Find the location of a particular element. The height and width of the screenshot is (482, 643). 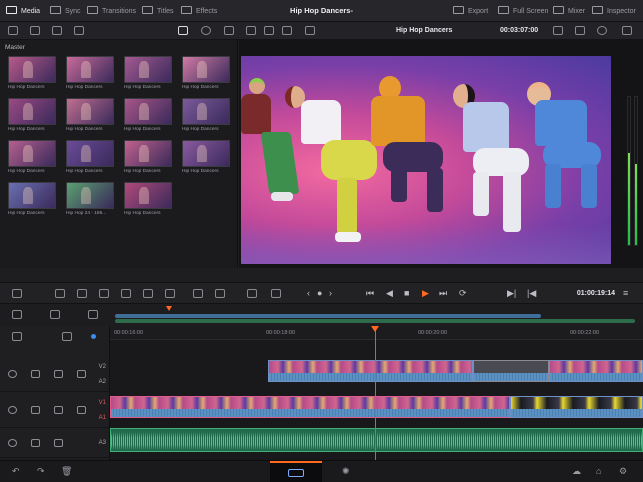

replace-icon is located at coordinates (104, 293).